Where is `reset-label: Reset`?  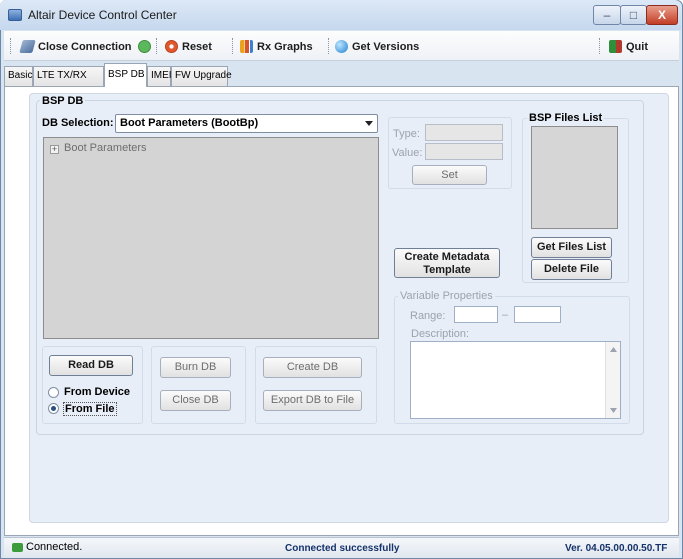 reset-label: Reset is located at coordinates (197, 46).